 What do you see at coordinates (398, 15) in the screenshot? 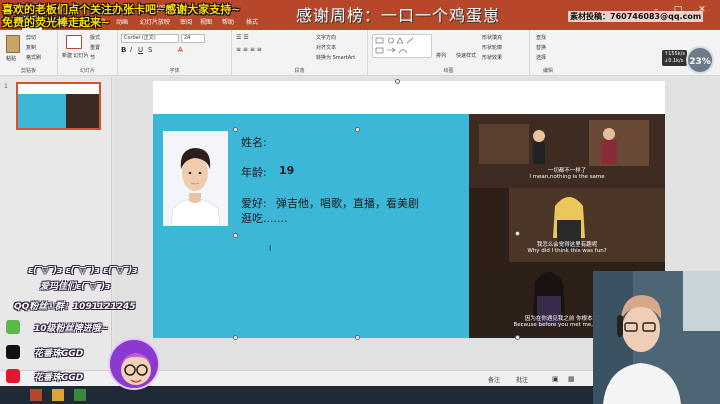
I see `weekly-ranking-title: 感谢周榜：一口一个鸡蛋崽` at bounding box center [398, 15].